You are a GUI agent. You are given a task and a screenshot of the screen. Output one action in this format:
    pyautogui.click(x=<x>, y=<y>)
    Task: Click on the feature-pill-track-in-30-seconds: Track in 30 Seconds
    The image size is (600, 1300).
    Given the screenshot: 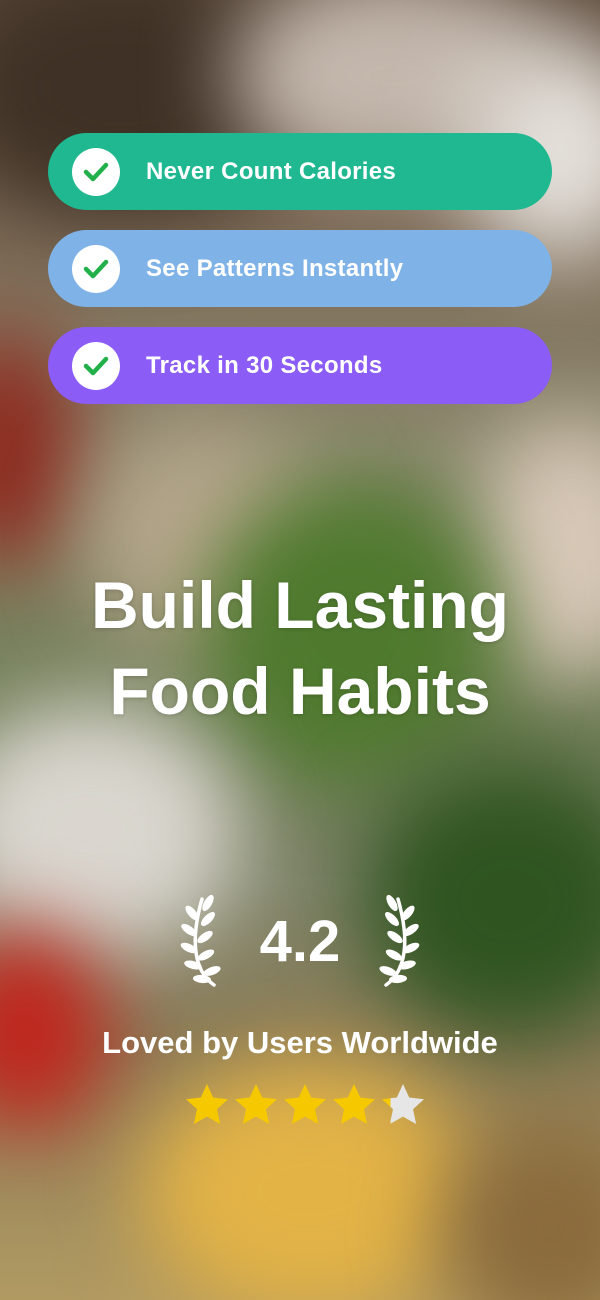 What is the action you would take?
    pyautogui.click(x=300, y=365)
    